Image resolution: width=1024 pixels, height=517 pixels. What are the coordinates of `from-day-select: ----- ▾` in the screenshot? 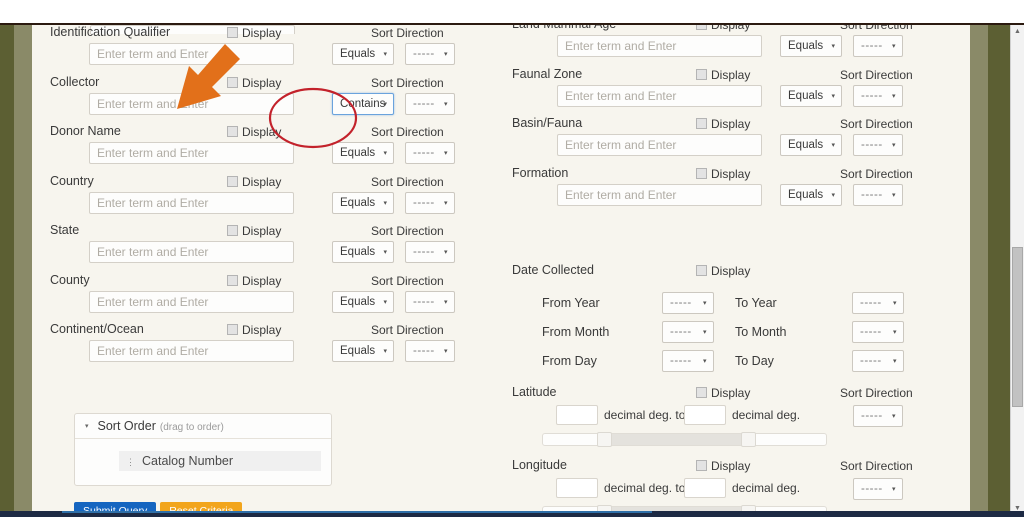 It's located at (688, 361).